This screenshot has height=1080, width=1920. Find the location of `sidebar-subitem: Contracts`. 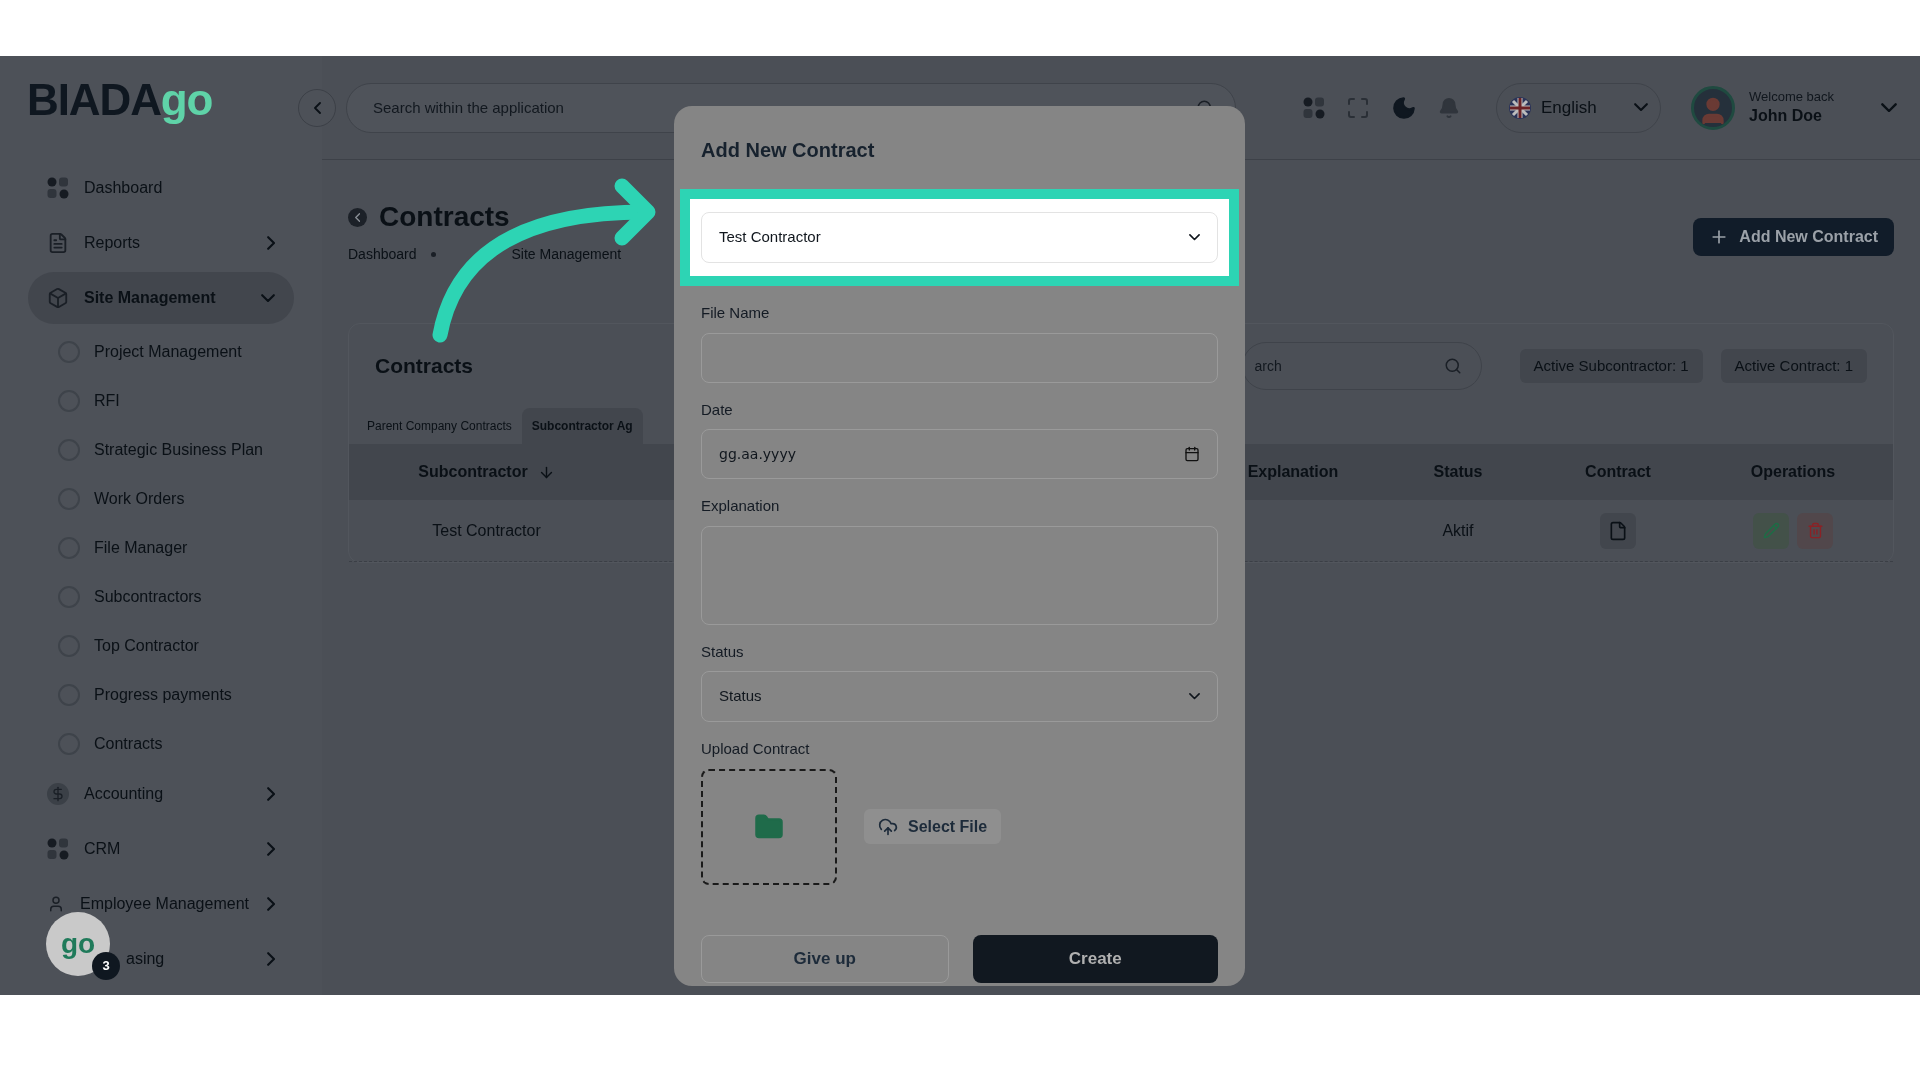

sidebar-subitem: Contracts is located at coordinates (161, 743).